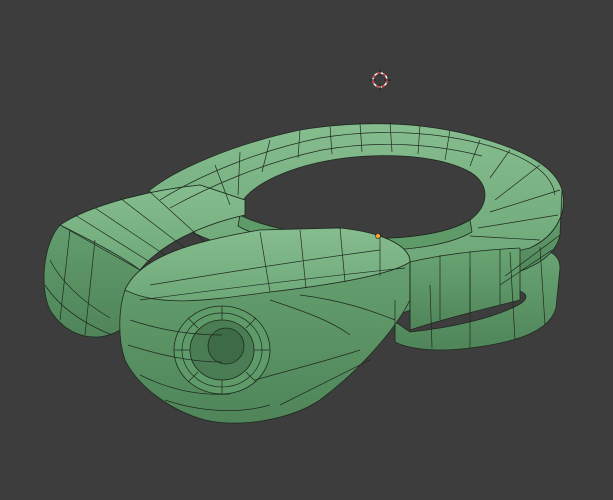 The height and width of the screenshot is (500, 613). I want to click on object-origin-icon, so click(378, 236).